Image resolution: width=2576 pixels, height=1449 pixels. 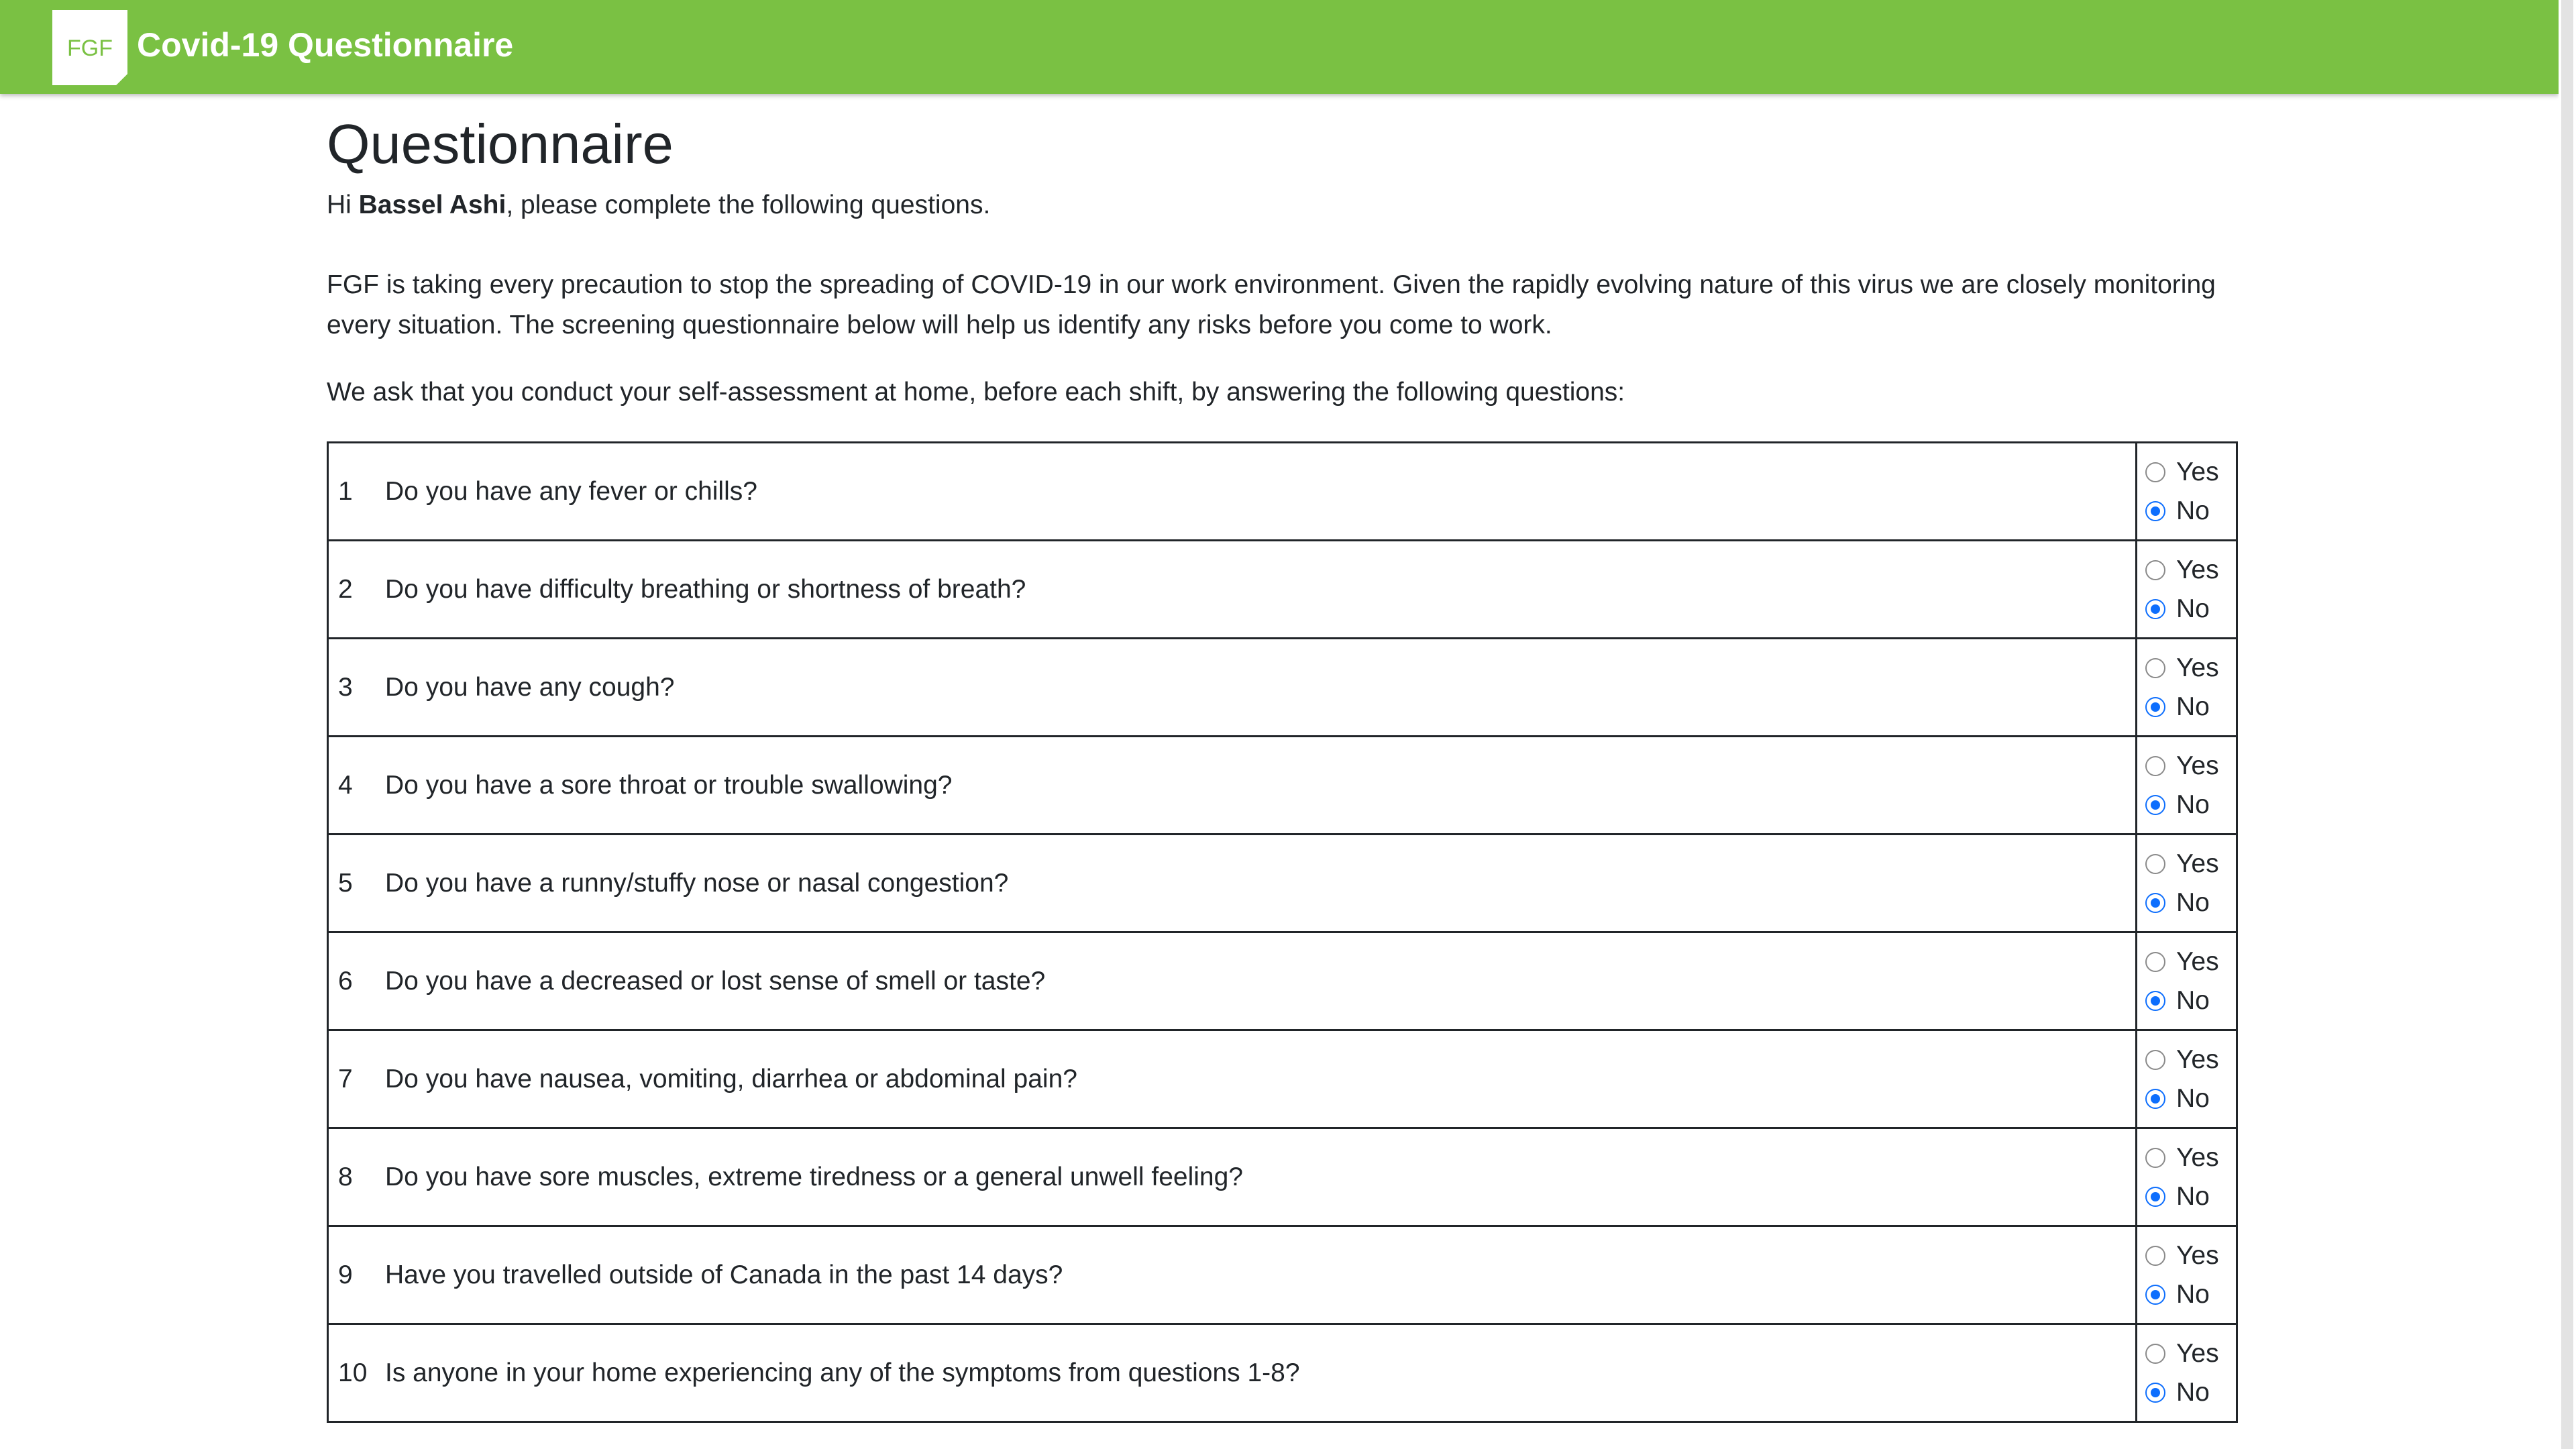 What do you see at coordinates (1282, 687) in the screenshot?
I see `question-row: 3 Do you have any cough? Yes No` at bounding box center [1282, 687].